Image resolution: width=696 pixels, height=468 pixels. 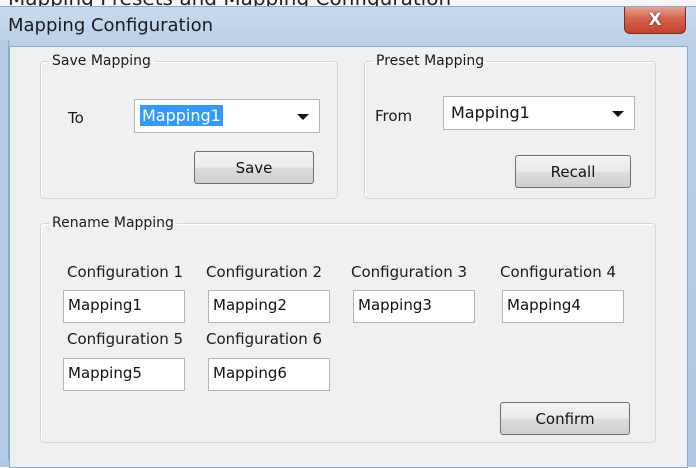 I want to click on configuration-4-label: Configuration 4, so click(x=558, y=272).